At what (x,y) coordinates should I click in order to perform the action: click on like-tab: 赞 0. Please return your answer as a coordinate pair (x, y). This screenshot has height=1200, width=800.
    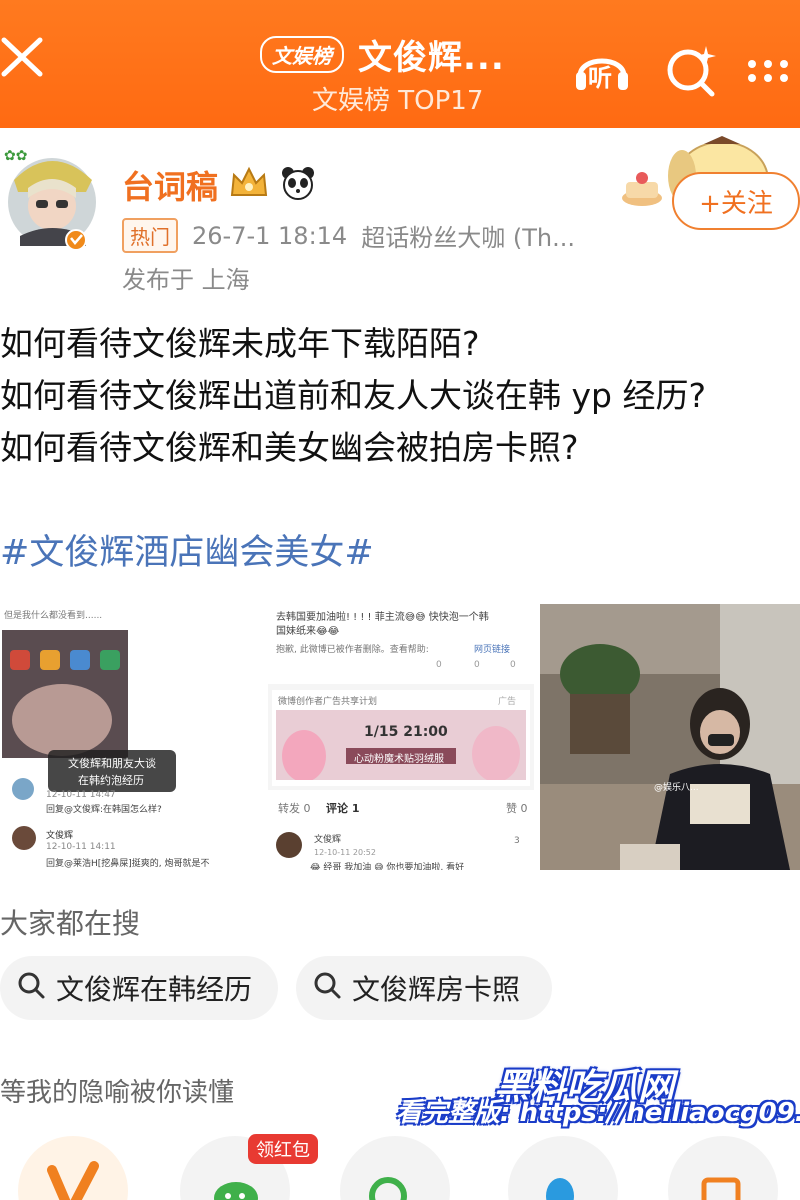
    Looking at the image, I should click on (517, 808).